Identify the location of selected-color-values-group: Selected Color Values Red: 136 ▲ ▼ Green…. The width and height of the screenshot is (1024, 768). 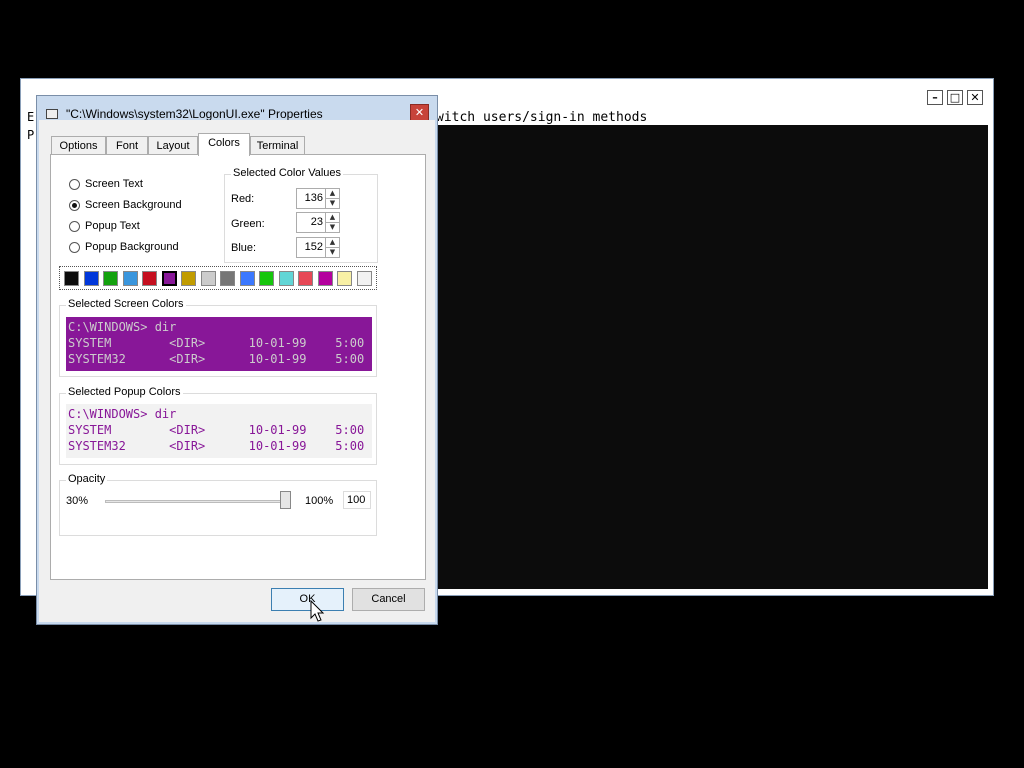
(301, 215).